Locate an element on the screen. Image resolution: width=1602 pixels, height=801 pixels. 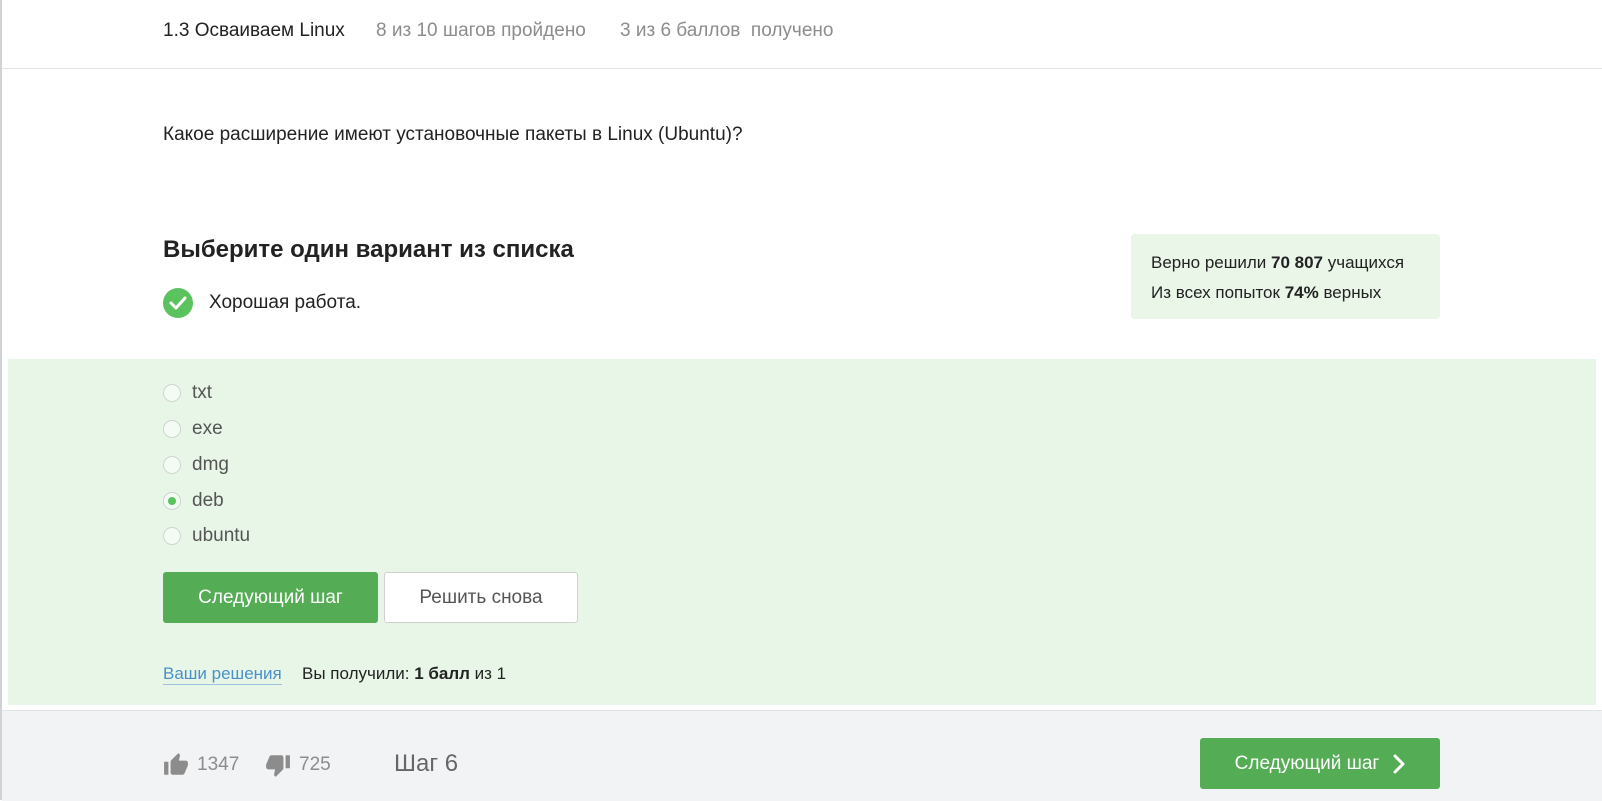
solved-stat: Верно решили 70 807 учащихся is located at coordinates (1278, 262).